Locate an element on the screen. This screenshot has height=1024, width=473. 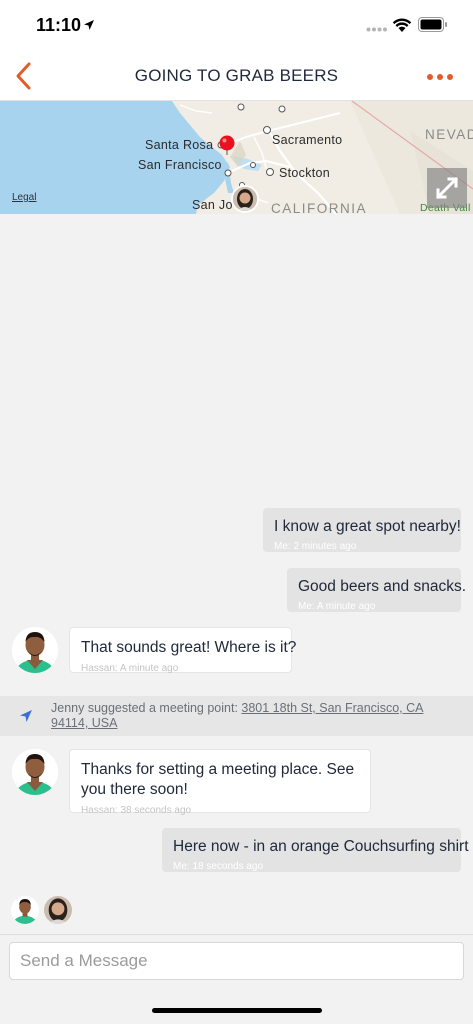
jenny-read-receipt-avatar is located at coordinates (58, 910).